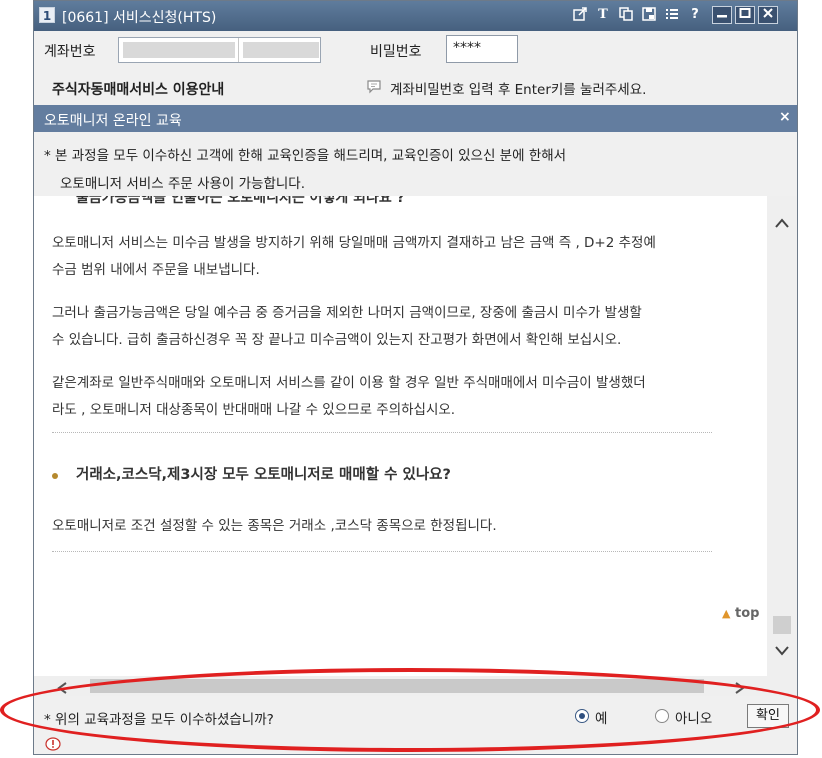 Image resolution: width=822 pixels, height=758 pixels. Describe the element at coordinates (768, 716) in the screenshot. I see `confirm-button: 확인` at that location.